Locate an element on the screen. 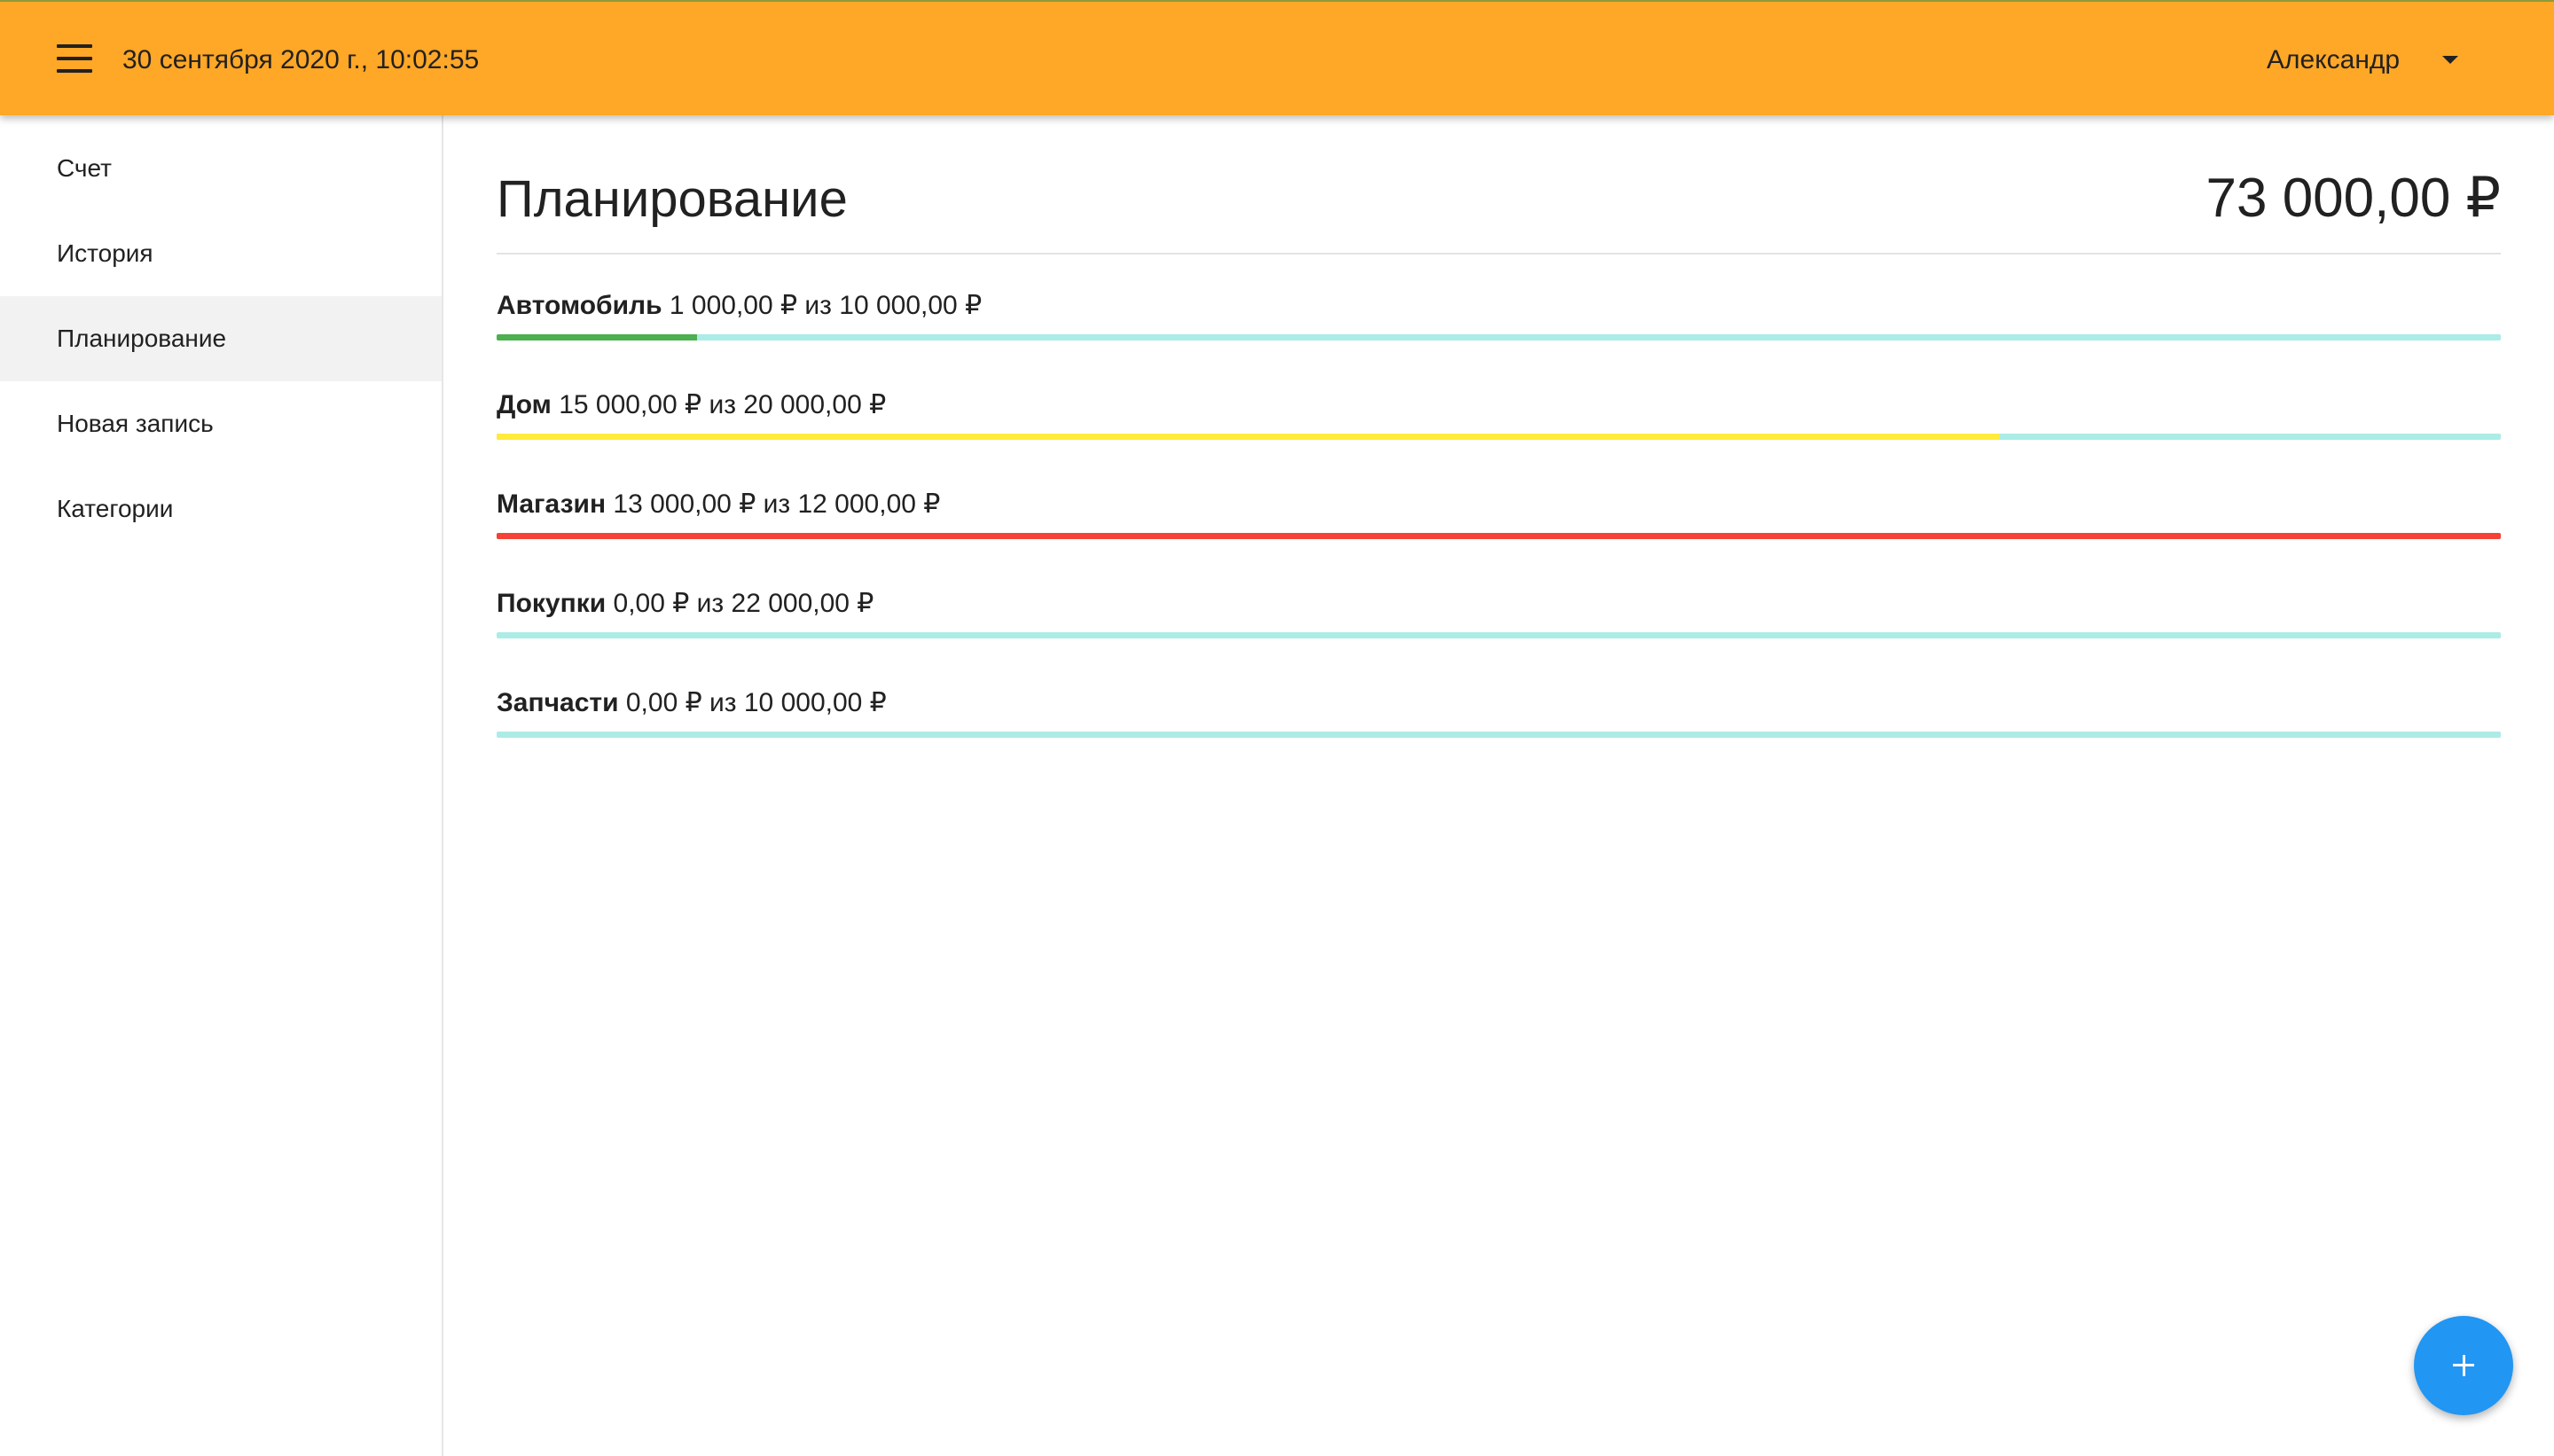  plan-label: Дом 15 000,00 ₽ из 20 000,00 ₽ is located at coordinates (691, 405).